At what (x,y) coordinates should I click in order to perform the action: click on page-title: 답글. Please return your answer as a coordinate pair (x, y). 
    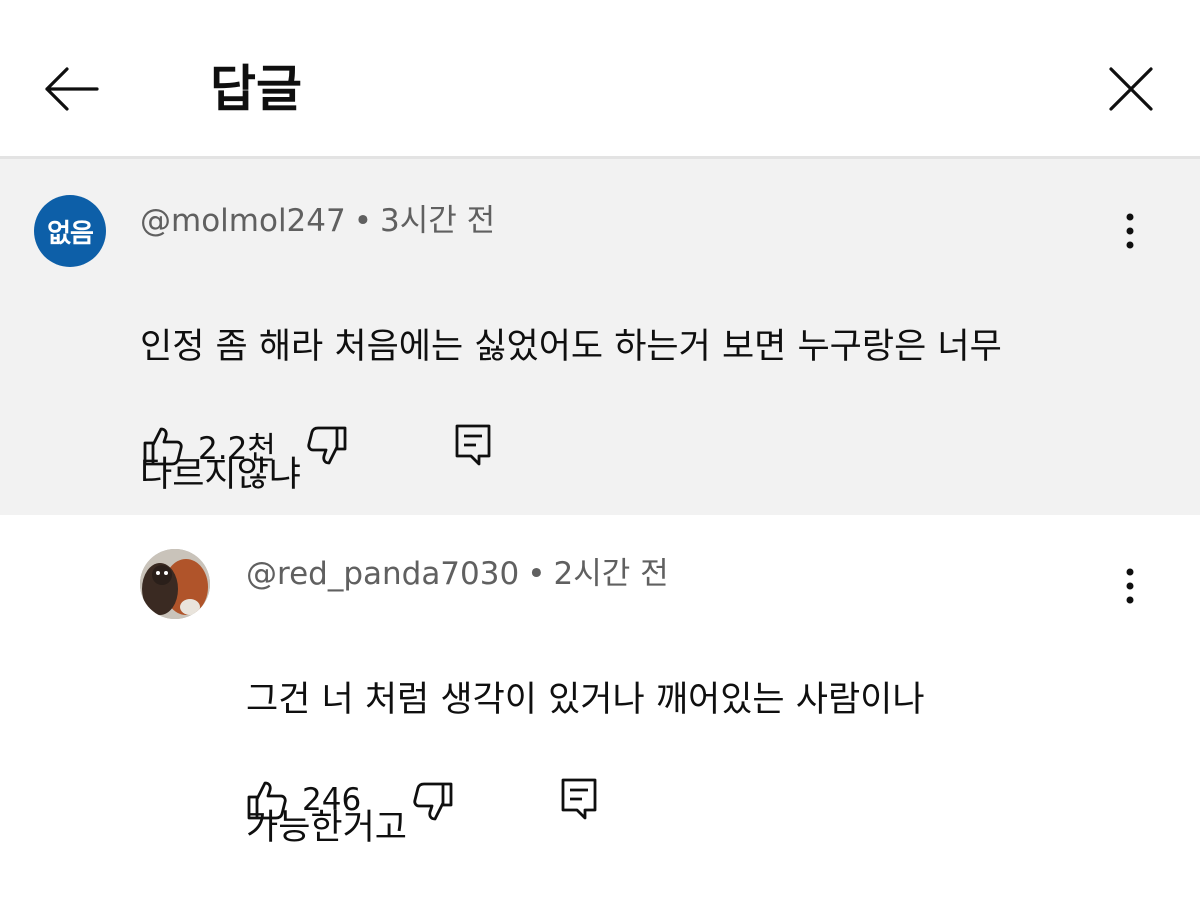
    Looking at the image, I should click on (256, 89).